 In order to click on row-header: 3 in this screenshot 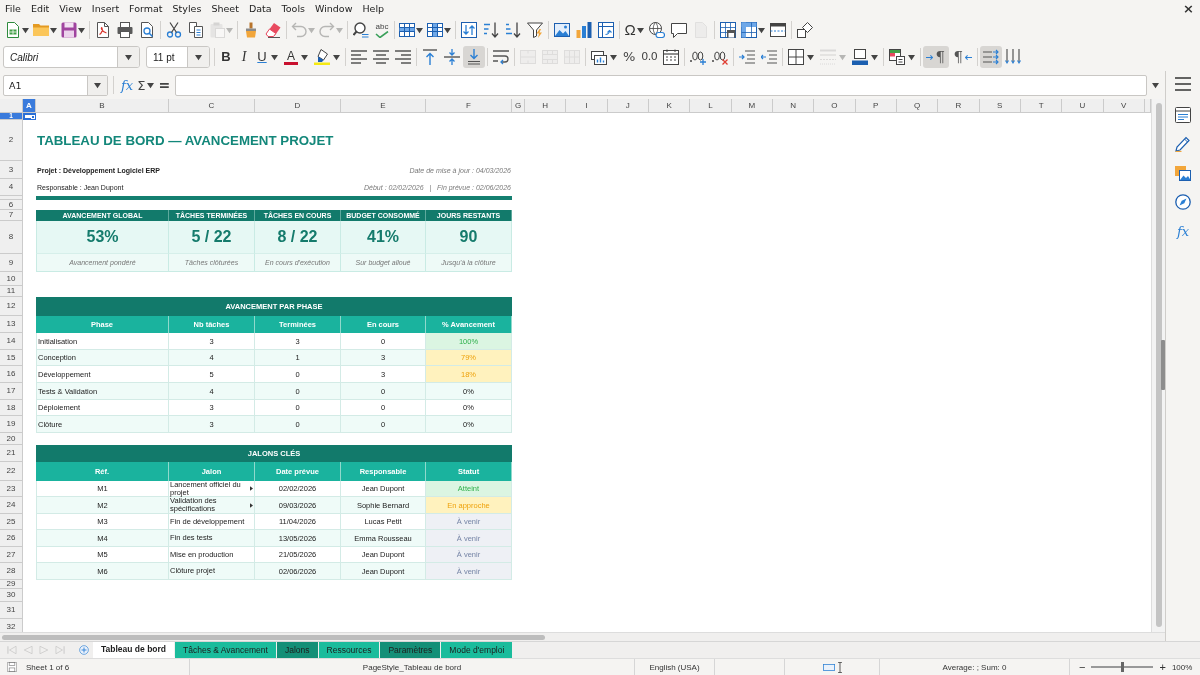, I will do `click(11, 170)`.